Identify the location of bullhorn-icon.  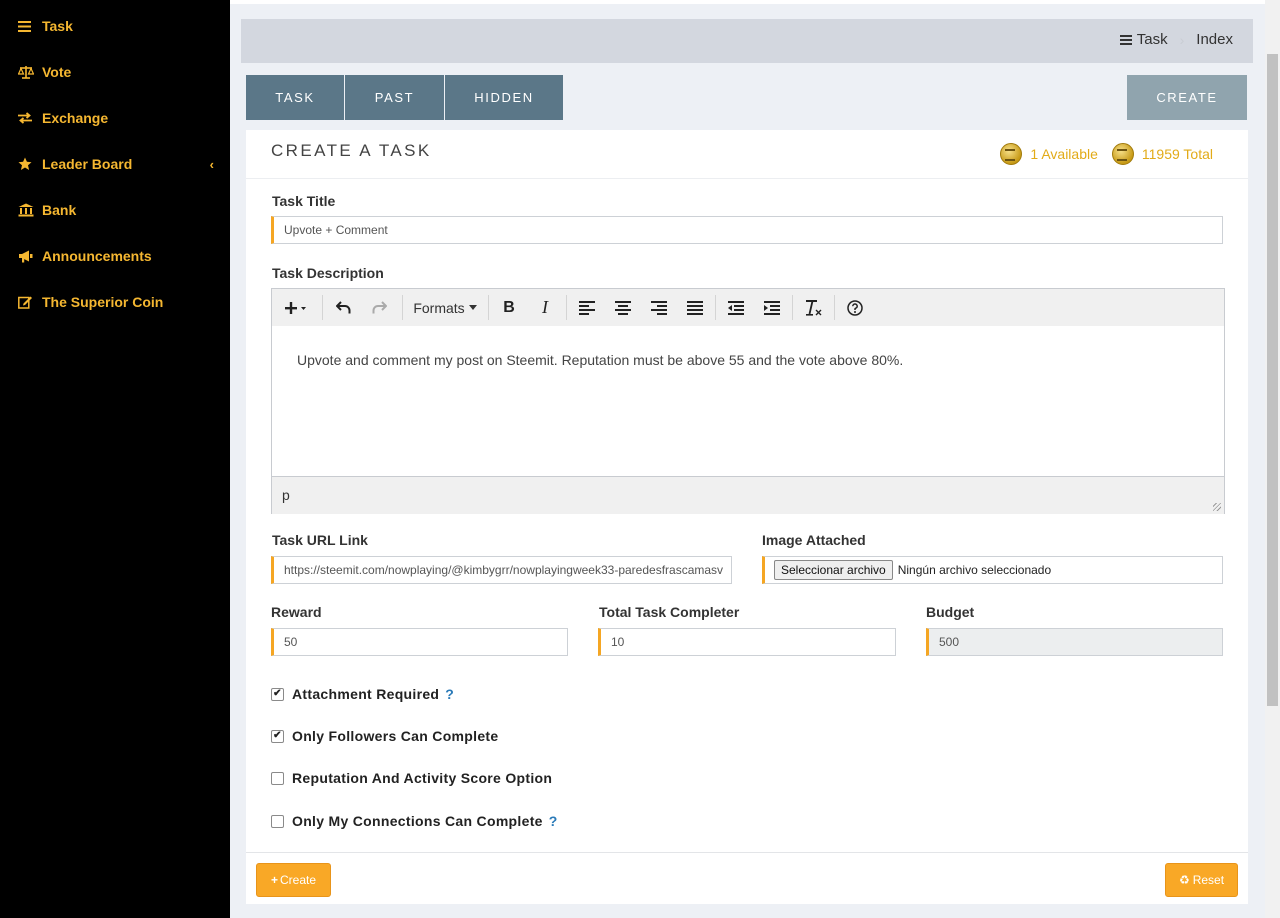
(30, 256).